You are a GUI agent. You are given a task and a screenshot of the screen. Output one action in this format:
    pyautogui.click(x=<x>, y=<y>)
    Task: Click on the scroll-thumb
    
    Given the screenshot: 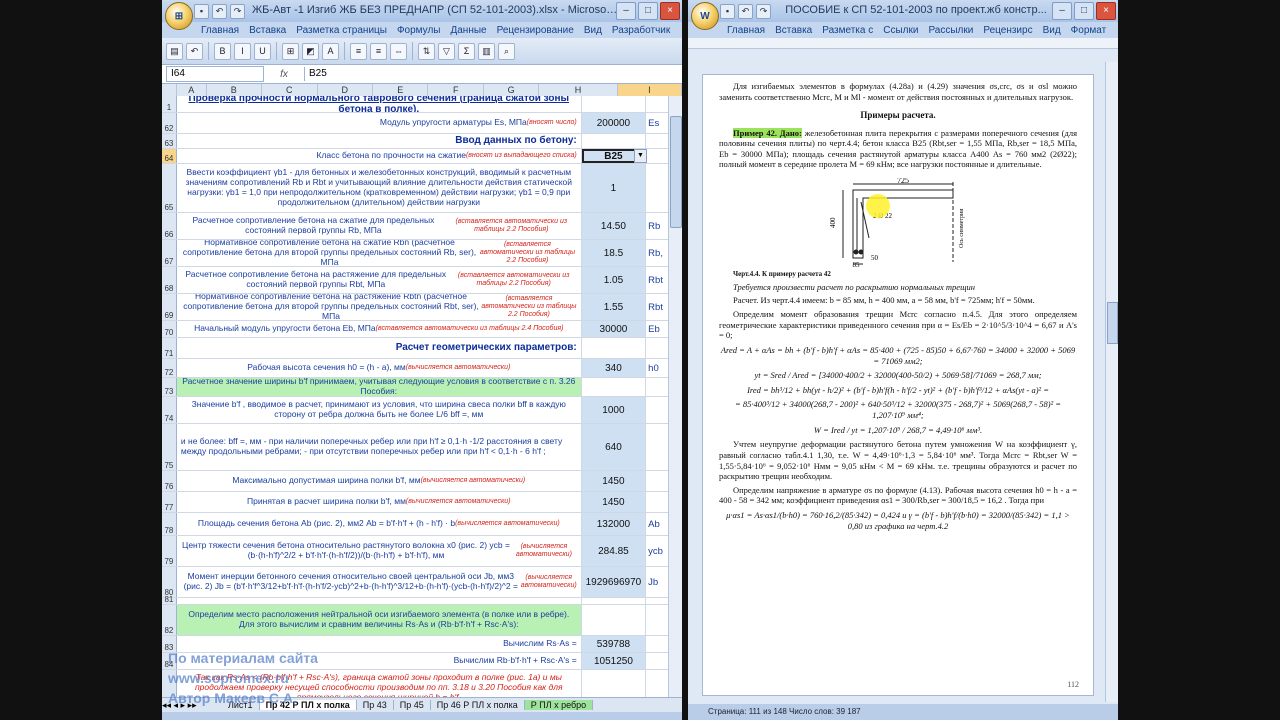 What is the action you would take?
    pyautogui.click(x=1112, y=323)
    